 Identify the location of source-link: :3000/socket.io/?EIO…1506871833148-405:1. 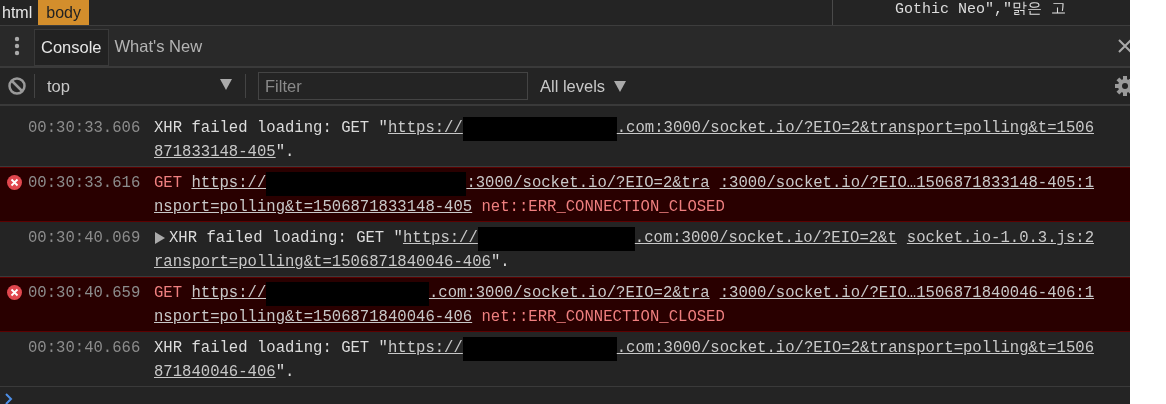
(906, 184).